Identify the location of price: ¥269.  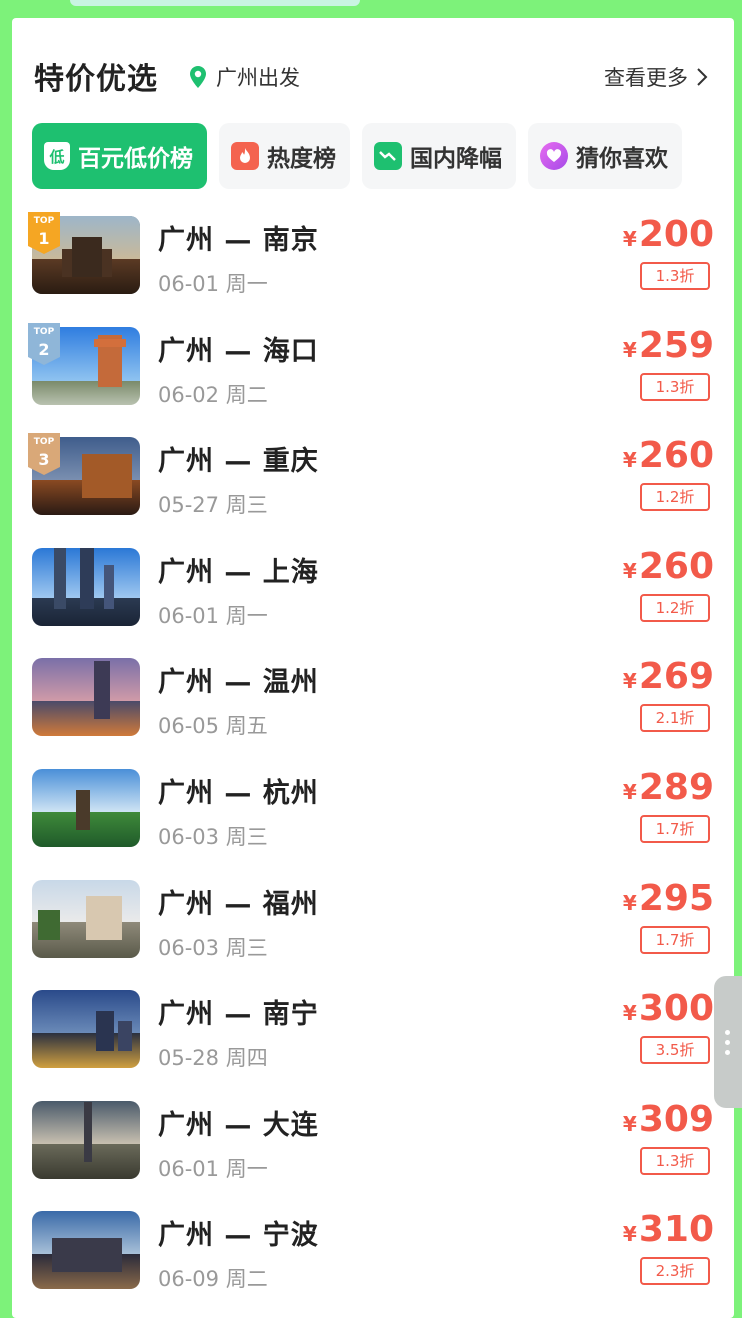
(668, 677).